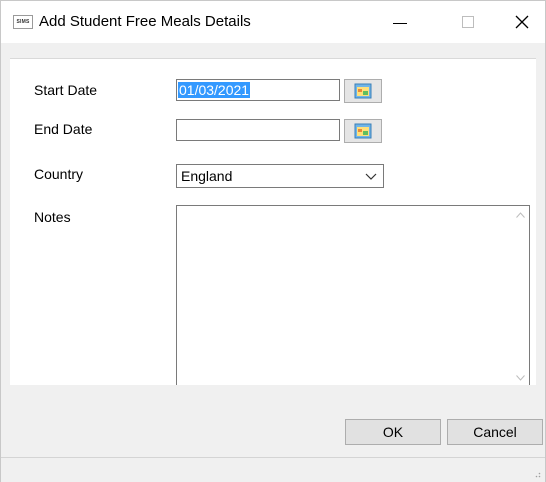 The image size is (546, 482). What do you see at coordinates (23, 22) in the screenshot?
I see `sims-app-icon: SIMS` at bounding box center [23, 22].